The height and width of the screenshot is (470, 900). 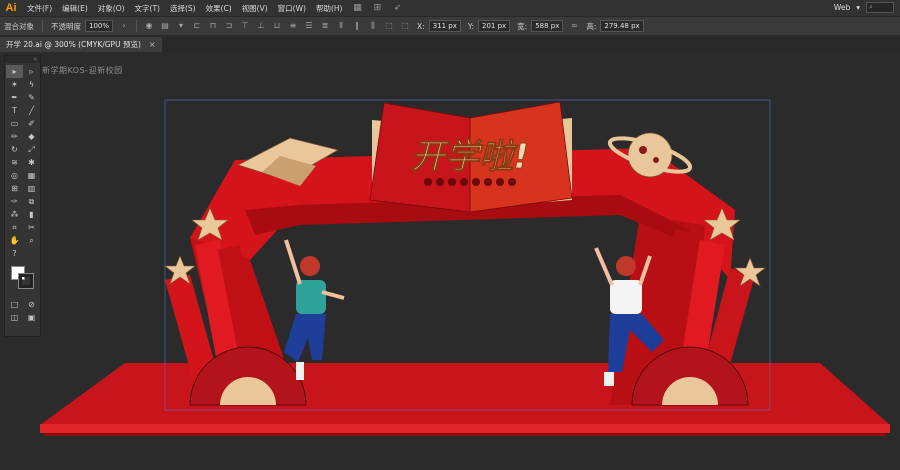 I want to click on paintbrush-tool-icon: ✐, so click(x=31, y=123).